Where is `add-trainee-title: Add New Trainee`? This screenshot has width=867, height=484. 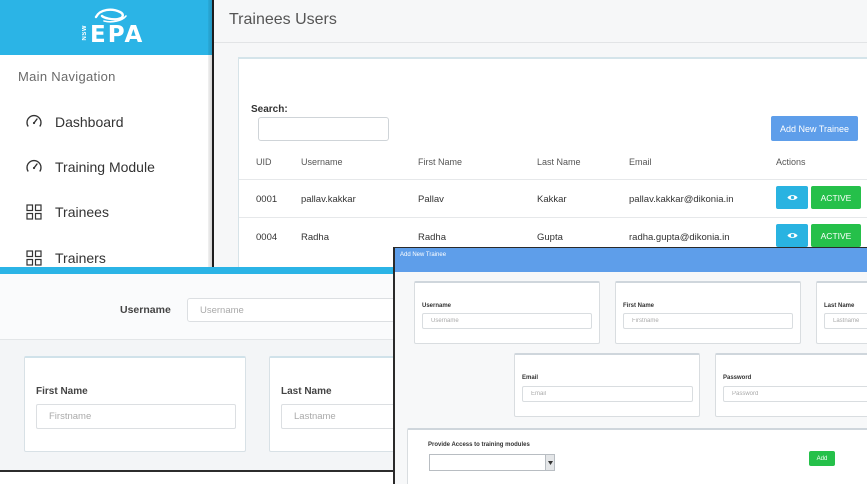 add-trainee-title: Add New Trainee is located at coordinates (423, 255).